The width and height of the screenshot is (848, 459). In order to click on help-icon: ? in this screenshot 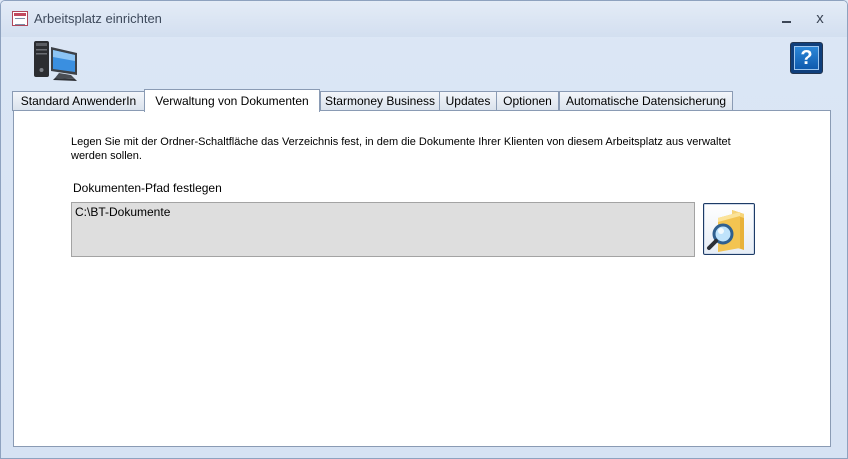, I will do `click(806, 58)`.